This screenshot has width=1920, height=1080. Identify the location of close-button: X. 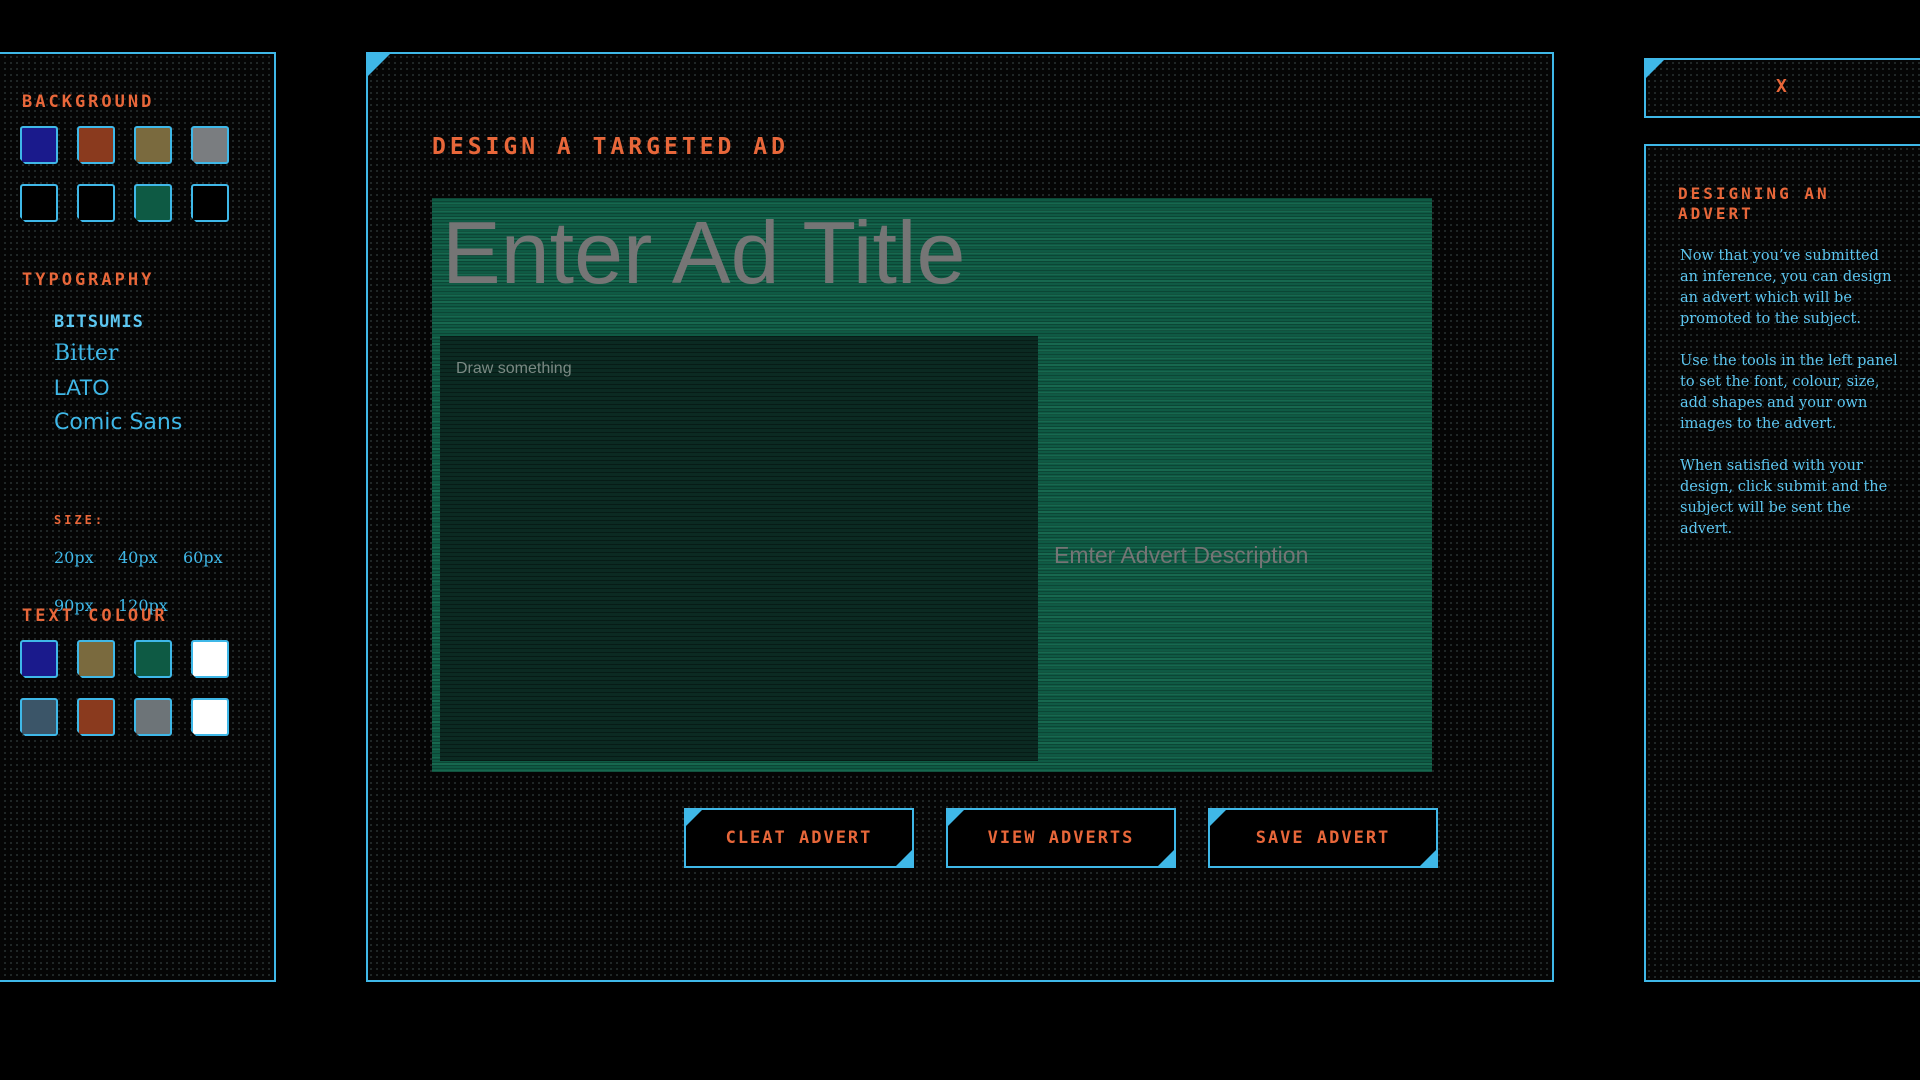
(1782, 88).